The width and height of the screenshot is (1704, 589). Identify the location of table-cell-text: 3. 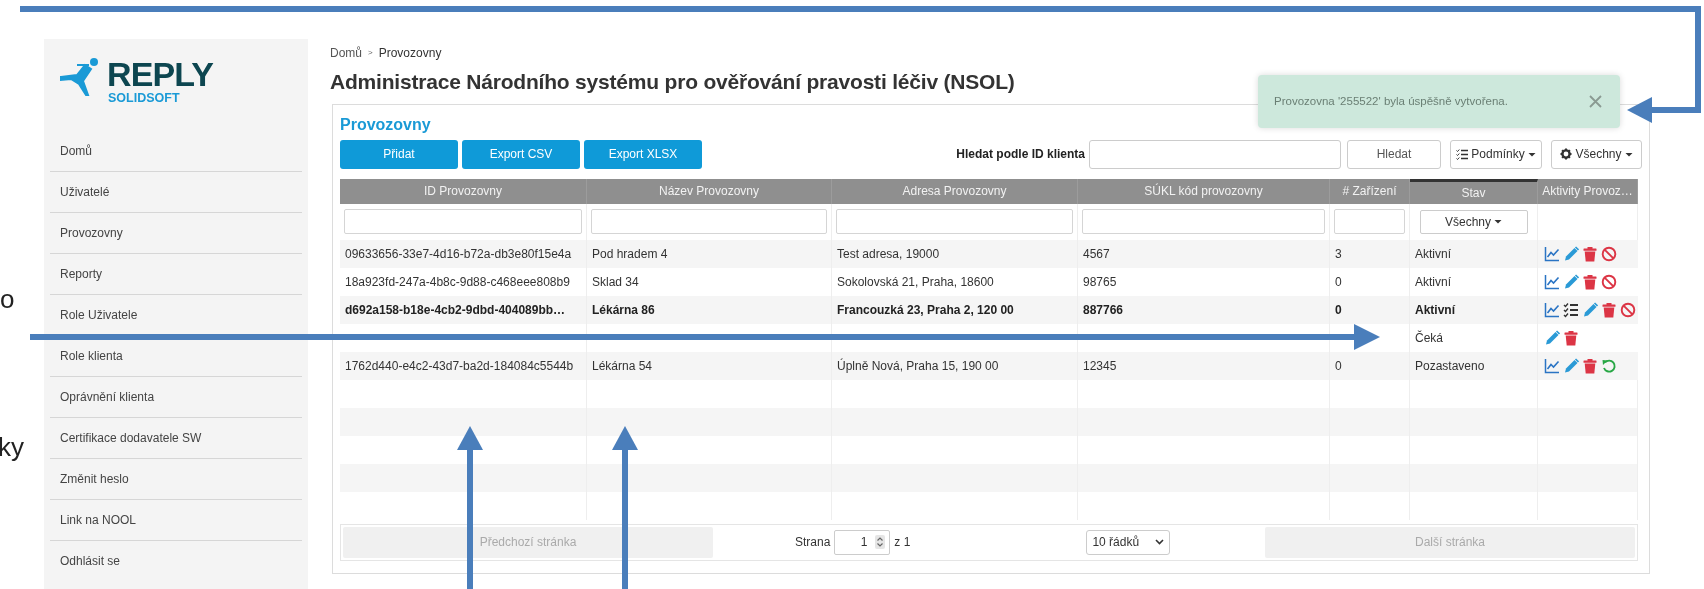
(1338, 254).